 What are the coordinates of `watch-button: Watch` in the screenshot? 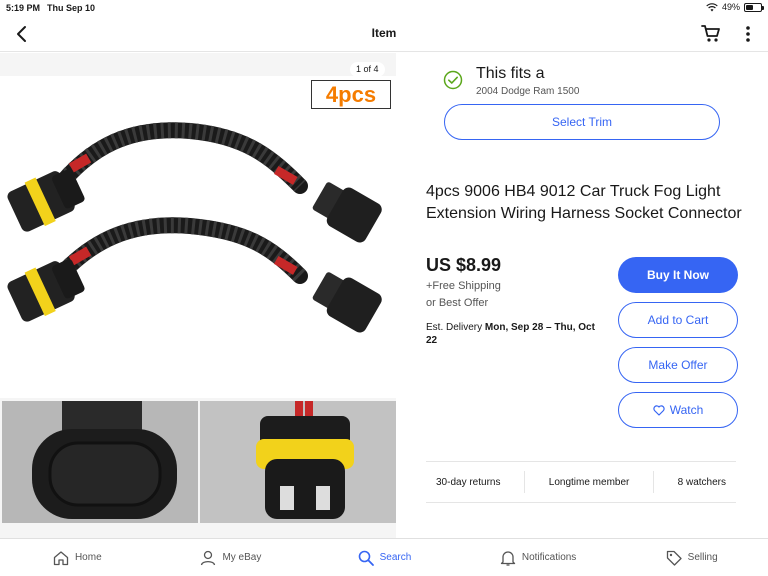 It's located at (678, 410).